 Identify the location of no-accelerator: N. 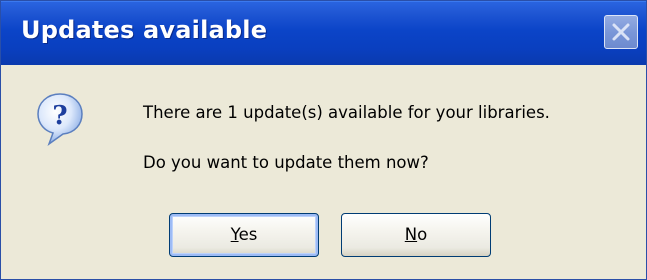
(411, 234).